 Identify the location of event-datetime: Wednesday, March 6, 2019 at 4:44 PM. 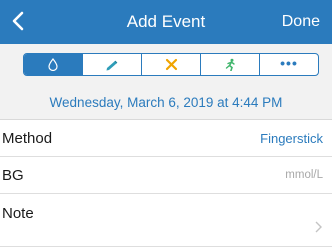
(166, 102).